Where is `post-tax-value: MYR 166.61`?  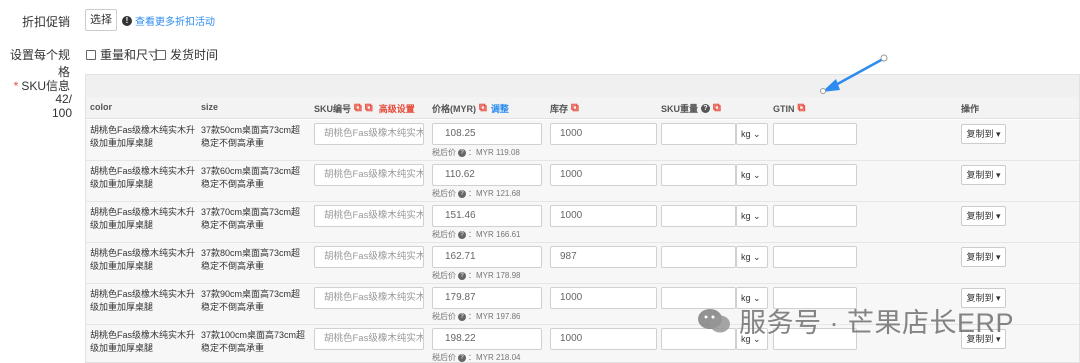 post-tax-value: MYR 166.61 is located at coordinates (498, 234).